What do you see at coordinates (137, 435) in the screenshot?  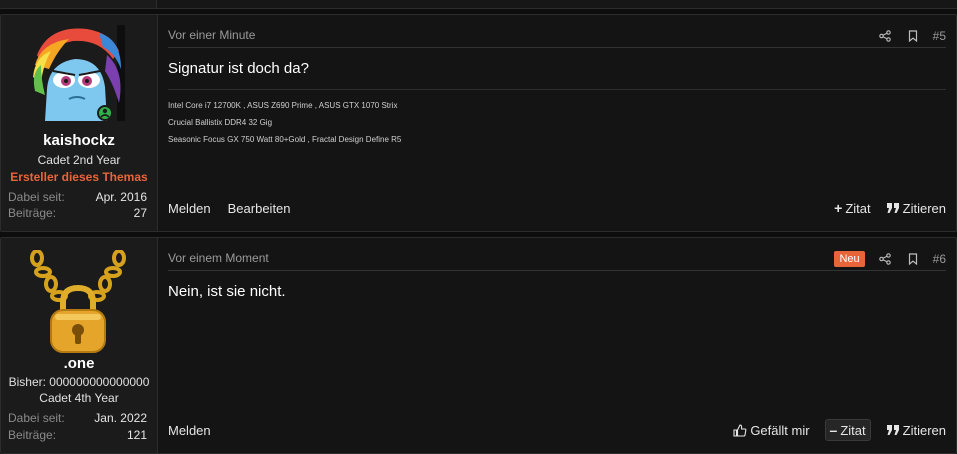 I see `stat-value: 121` at bounding box center [137, 435].